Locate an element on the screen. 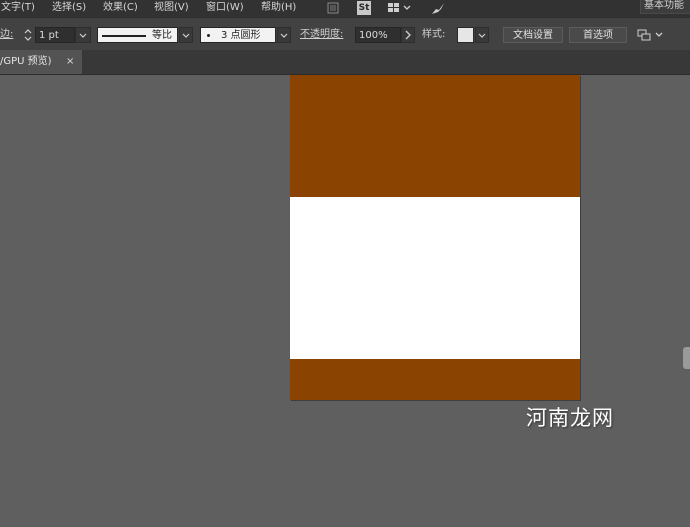  document-tab: /GPU 预览) × is located at coordinates (41, 62).